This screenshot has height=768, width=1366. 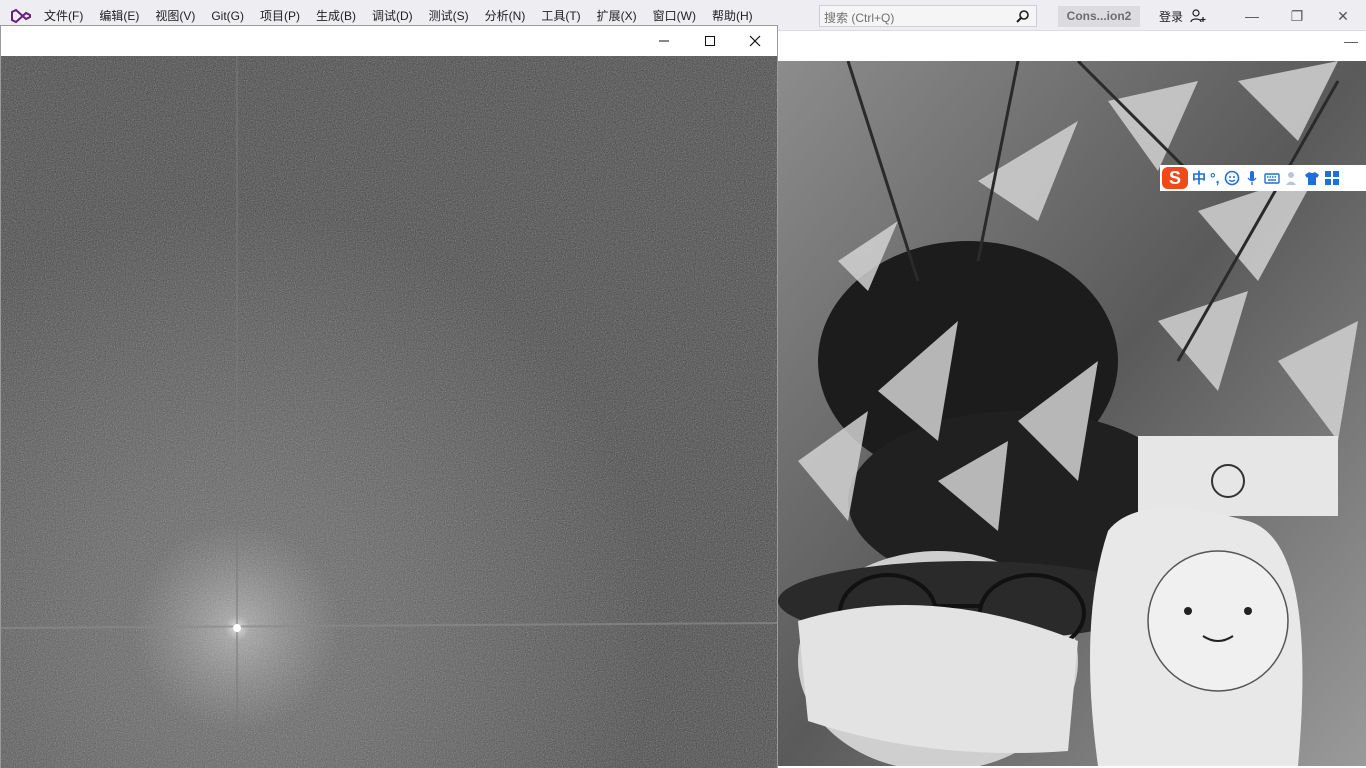 What do you see at coordinates (1343, 16) in the screenshot?
I see `vs-close-icon: ✕` at bounding box center [1343, 16].